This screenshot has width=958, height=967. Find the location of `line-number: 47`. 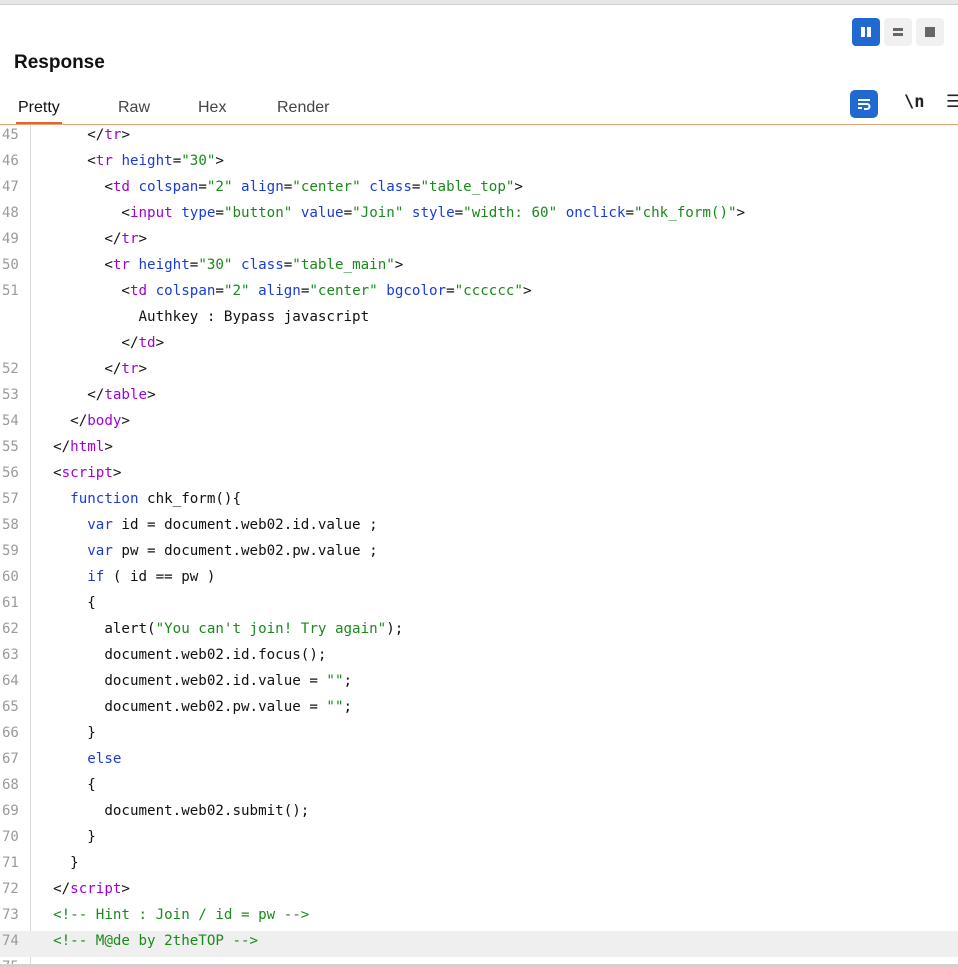

line-number: 47 is located at coordinates (10, 187).